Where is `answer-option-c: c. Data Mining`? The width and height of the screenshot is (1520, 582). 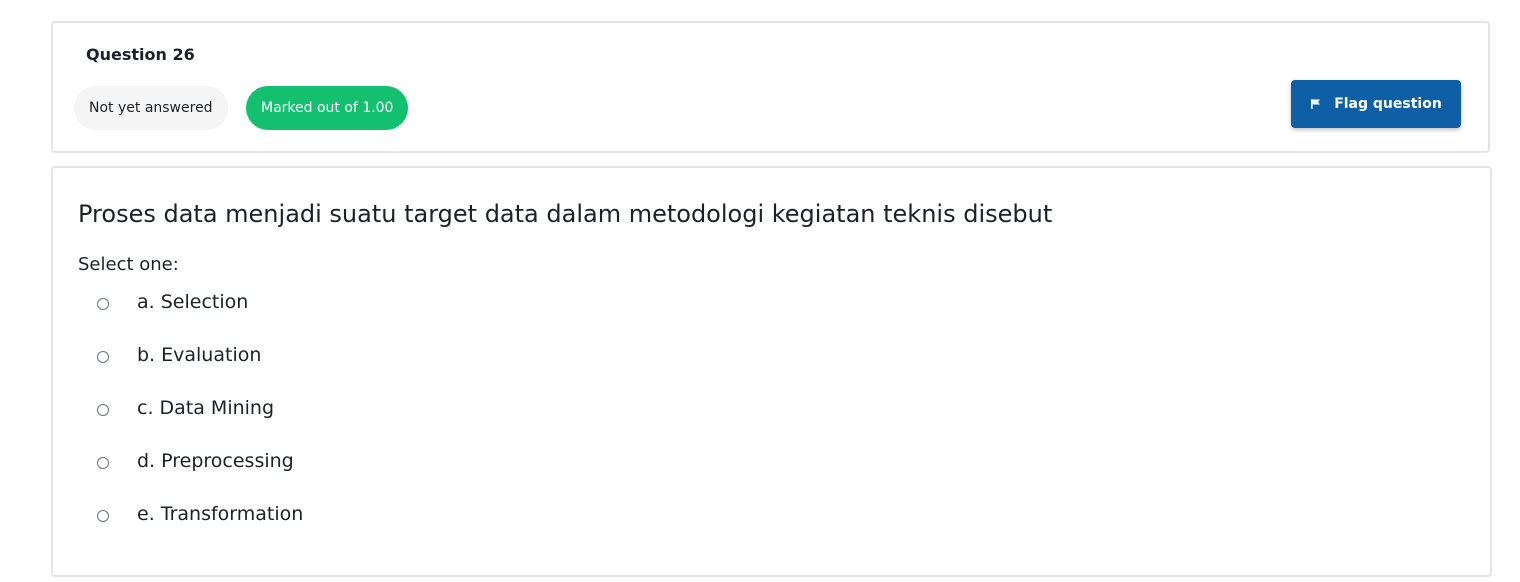
answer-option-c: c. Data Mining is located at coordinates (200, 420).